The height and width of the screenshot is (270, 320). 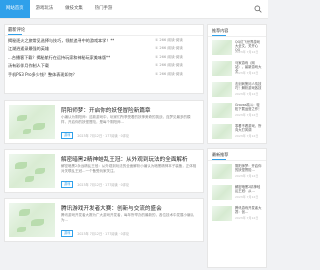 I want to click on sidebar-item-title: Grovas精斗：轻松下载运营之作！, so click(x=249, y=107).